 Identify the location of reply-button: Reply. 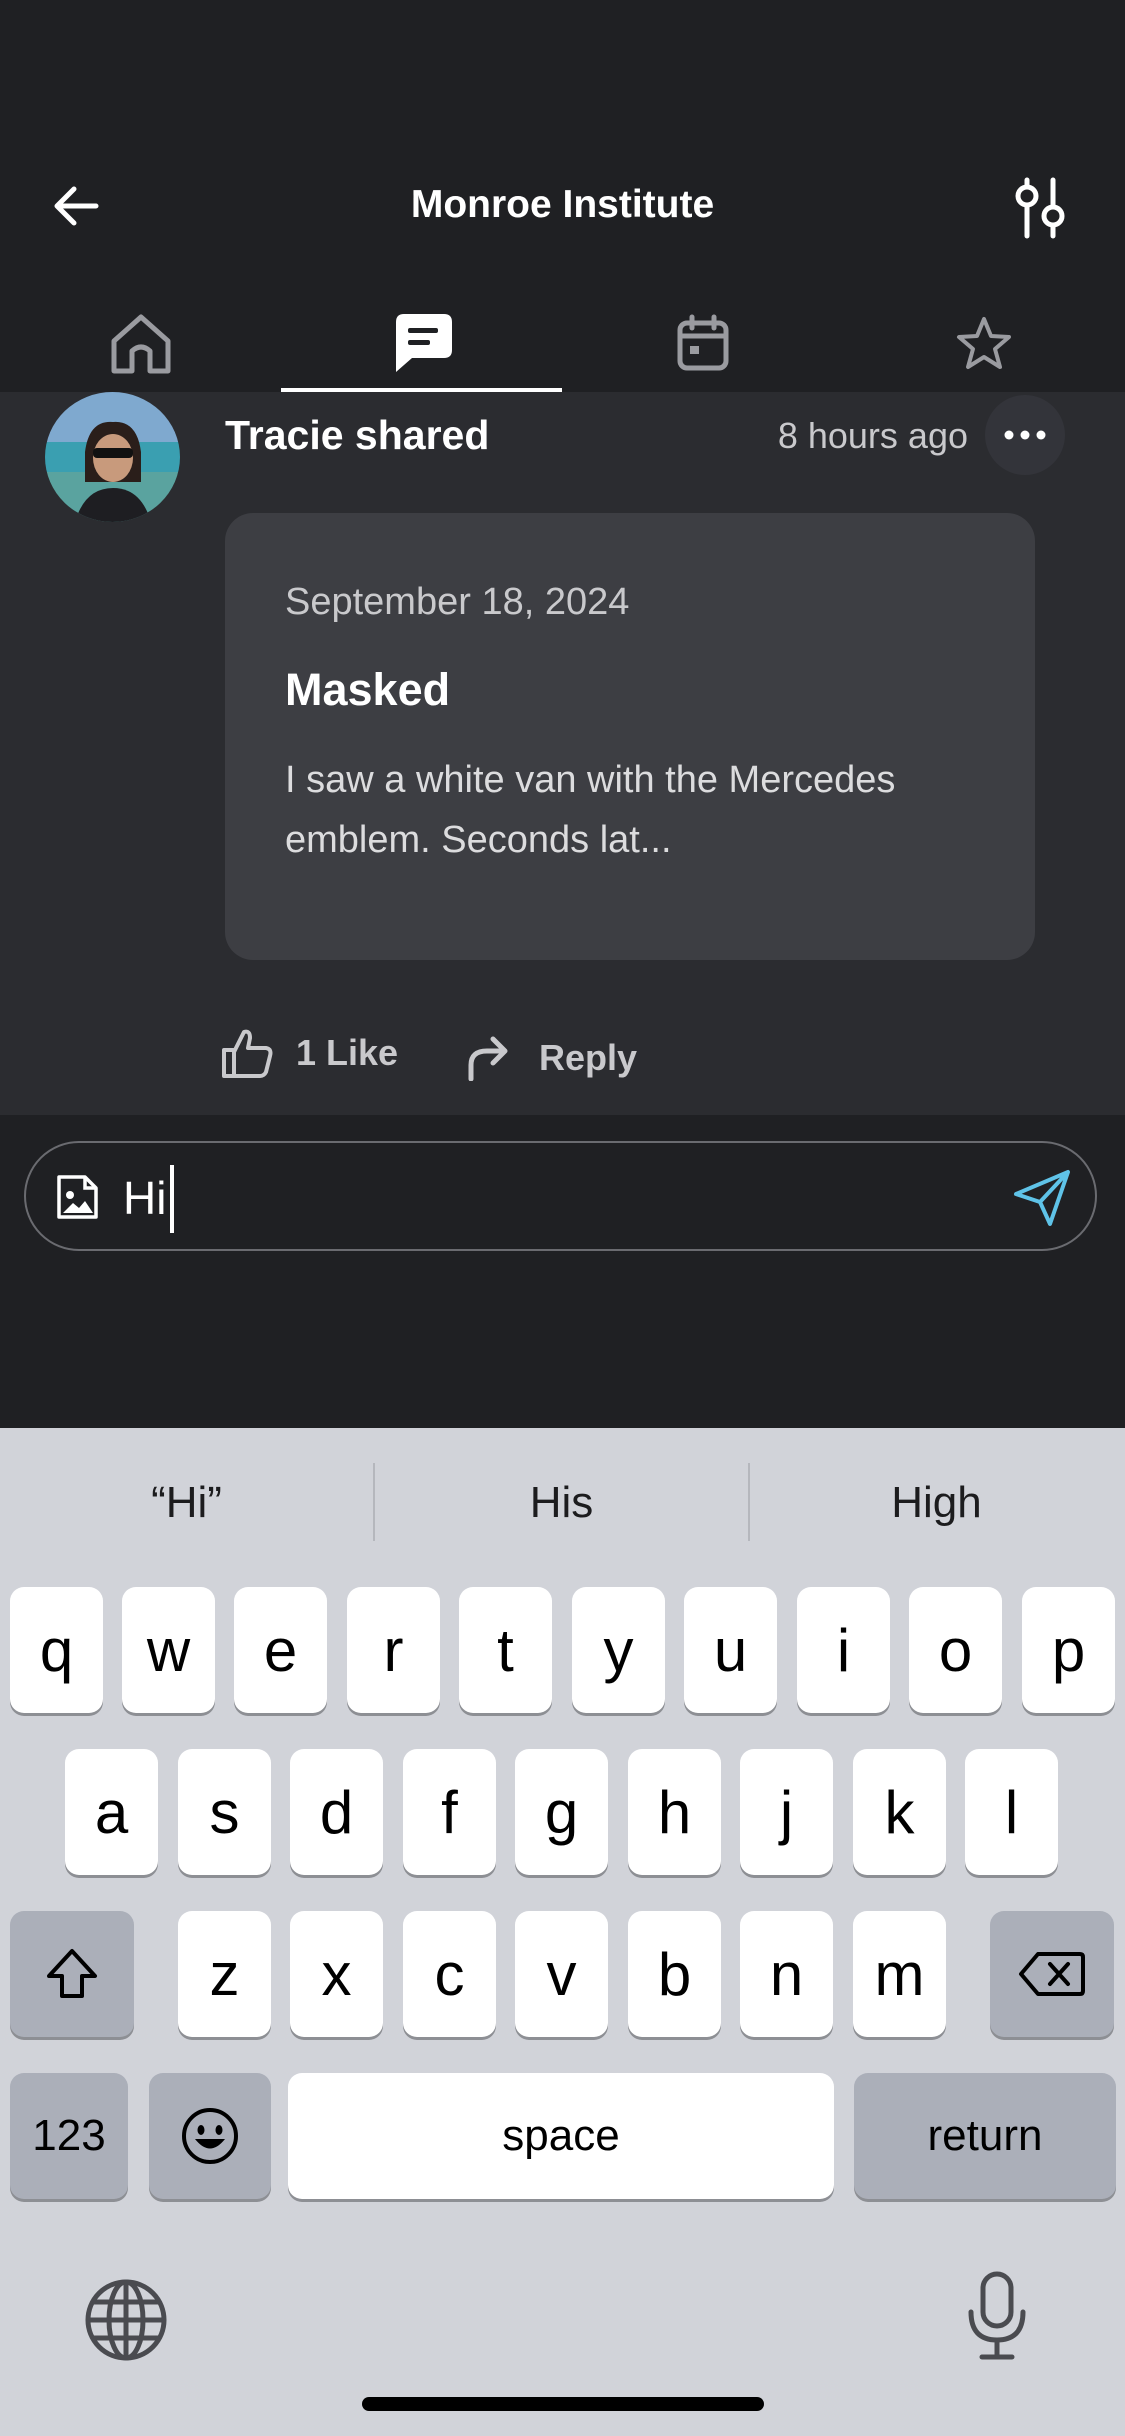
(551, 1057).